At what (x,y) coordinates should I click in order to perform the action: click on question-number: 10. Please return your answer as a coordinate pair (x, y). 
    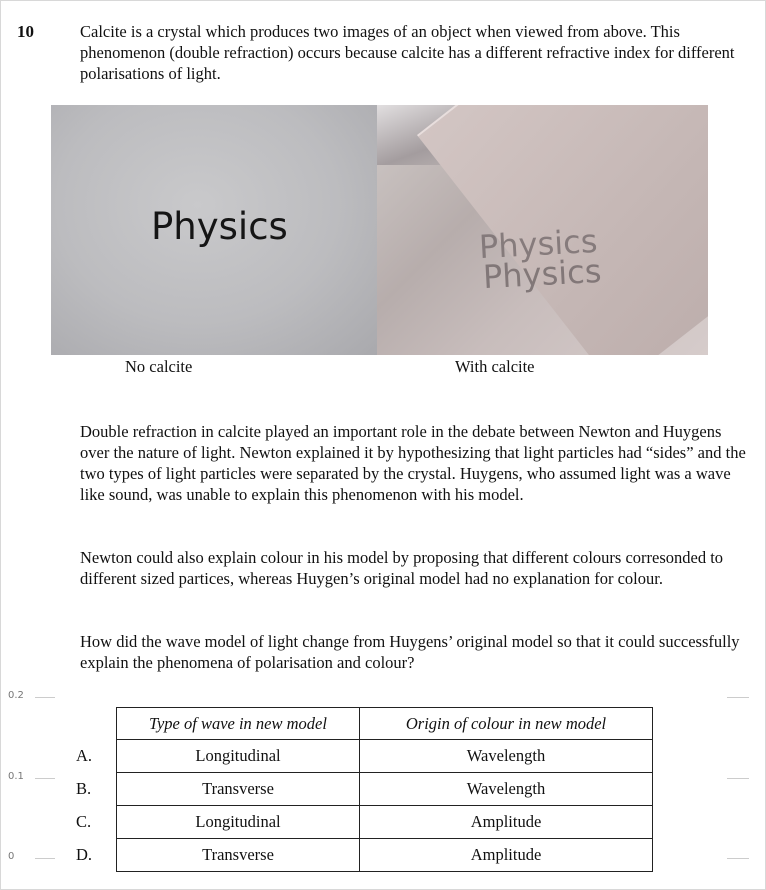
    Looking at the image, I should click on (25, 31).